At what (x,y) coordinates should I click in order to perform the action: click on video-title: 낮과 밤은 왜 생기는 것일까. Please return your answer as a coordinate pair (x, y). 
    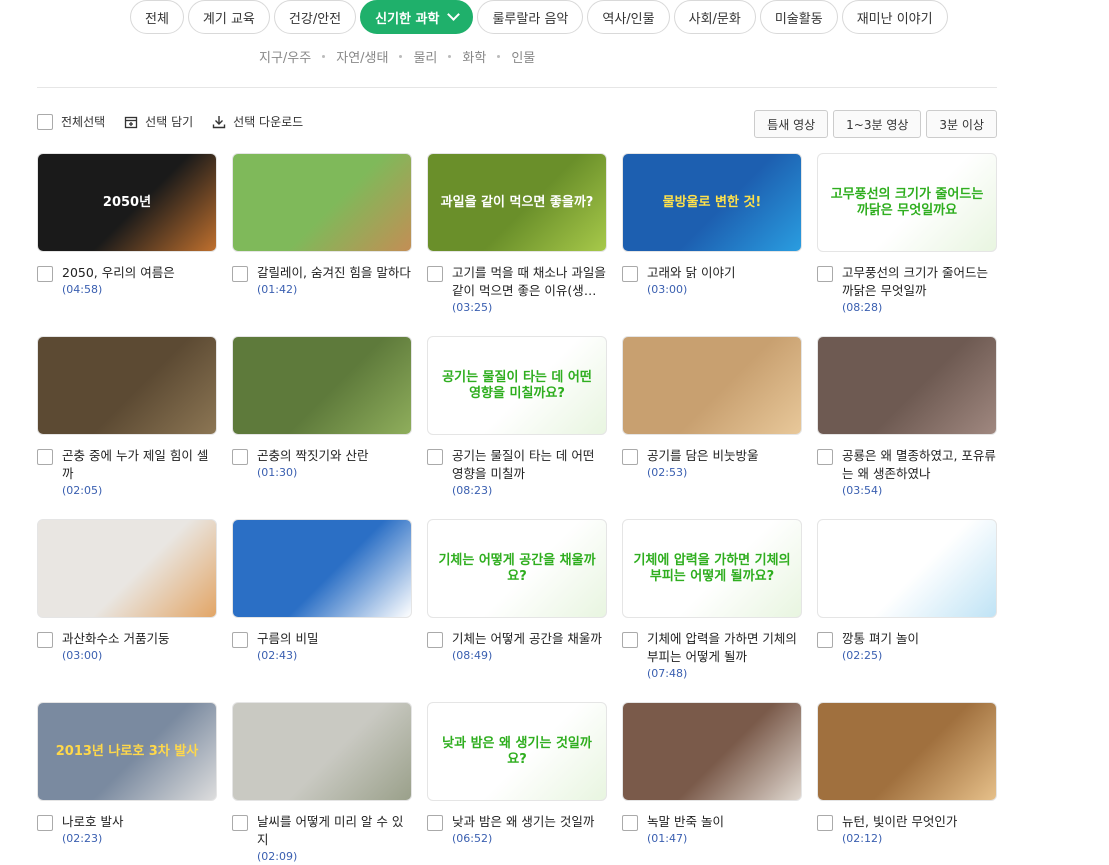
    Looking at the image, I should click on (529, 822).